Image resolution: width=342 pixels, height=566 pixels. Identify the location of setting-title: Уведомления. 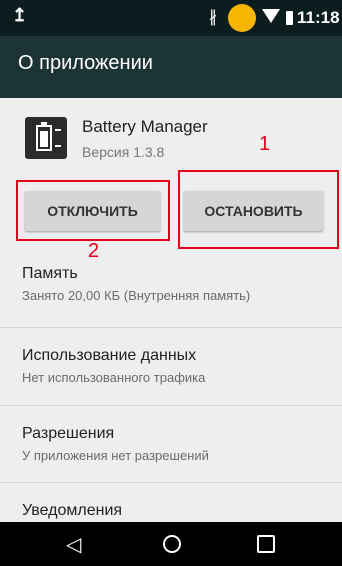
(72, 510).